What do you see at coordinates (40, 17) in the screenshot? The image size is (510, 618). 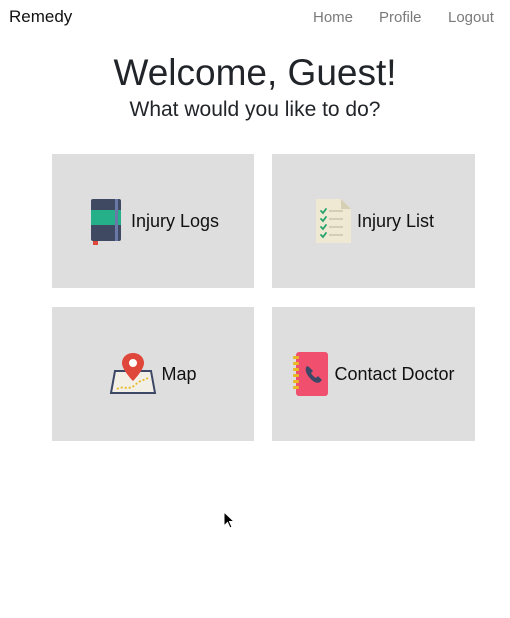 I see `brand-link: Remedy` at bounding box center [40, 17].